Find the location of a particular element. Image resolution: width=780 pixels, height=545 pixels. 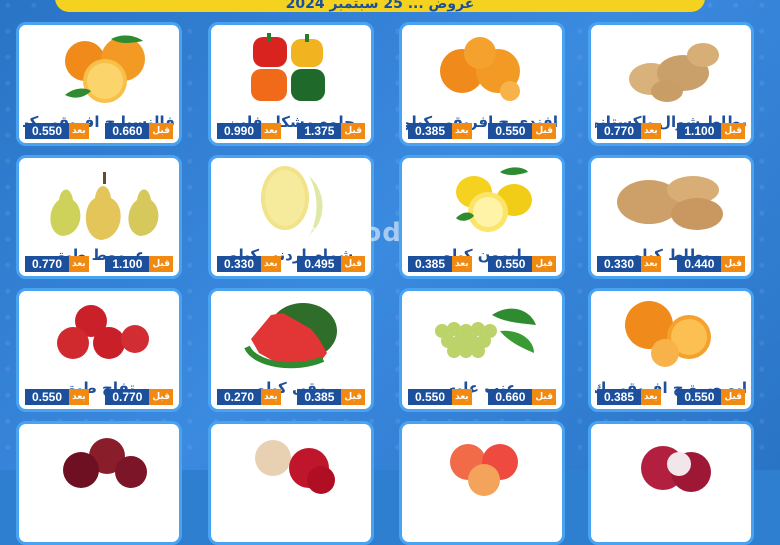

plums-icon is located at coordinates (99, 469).